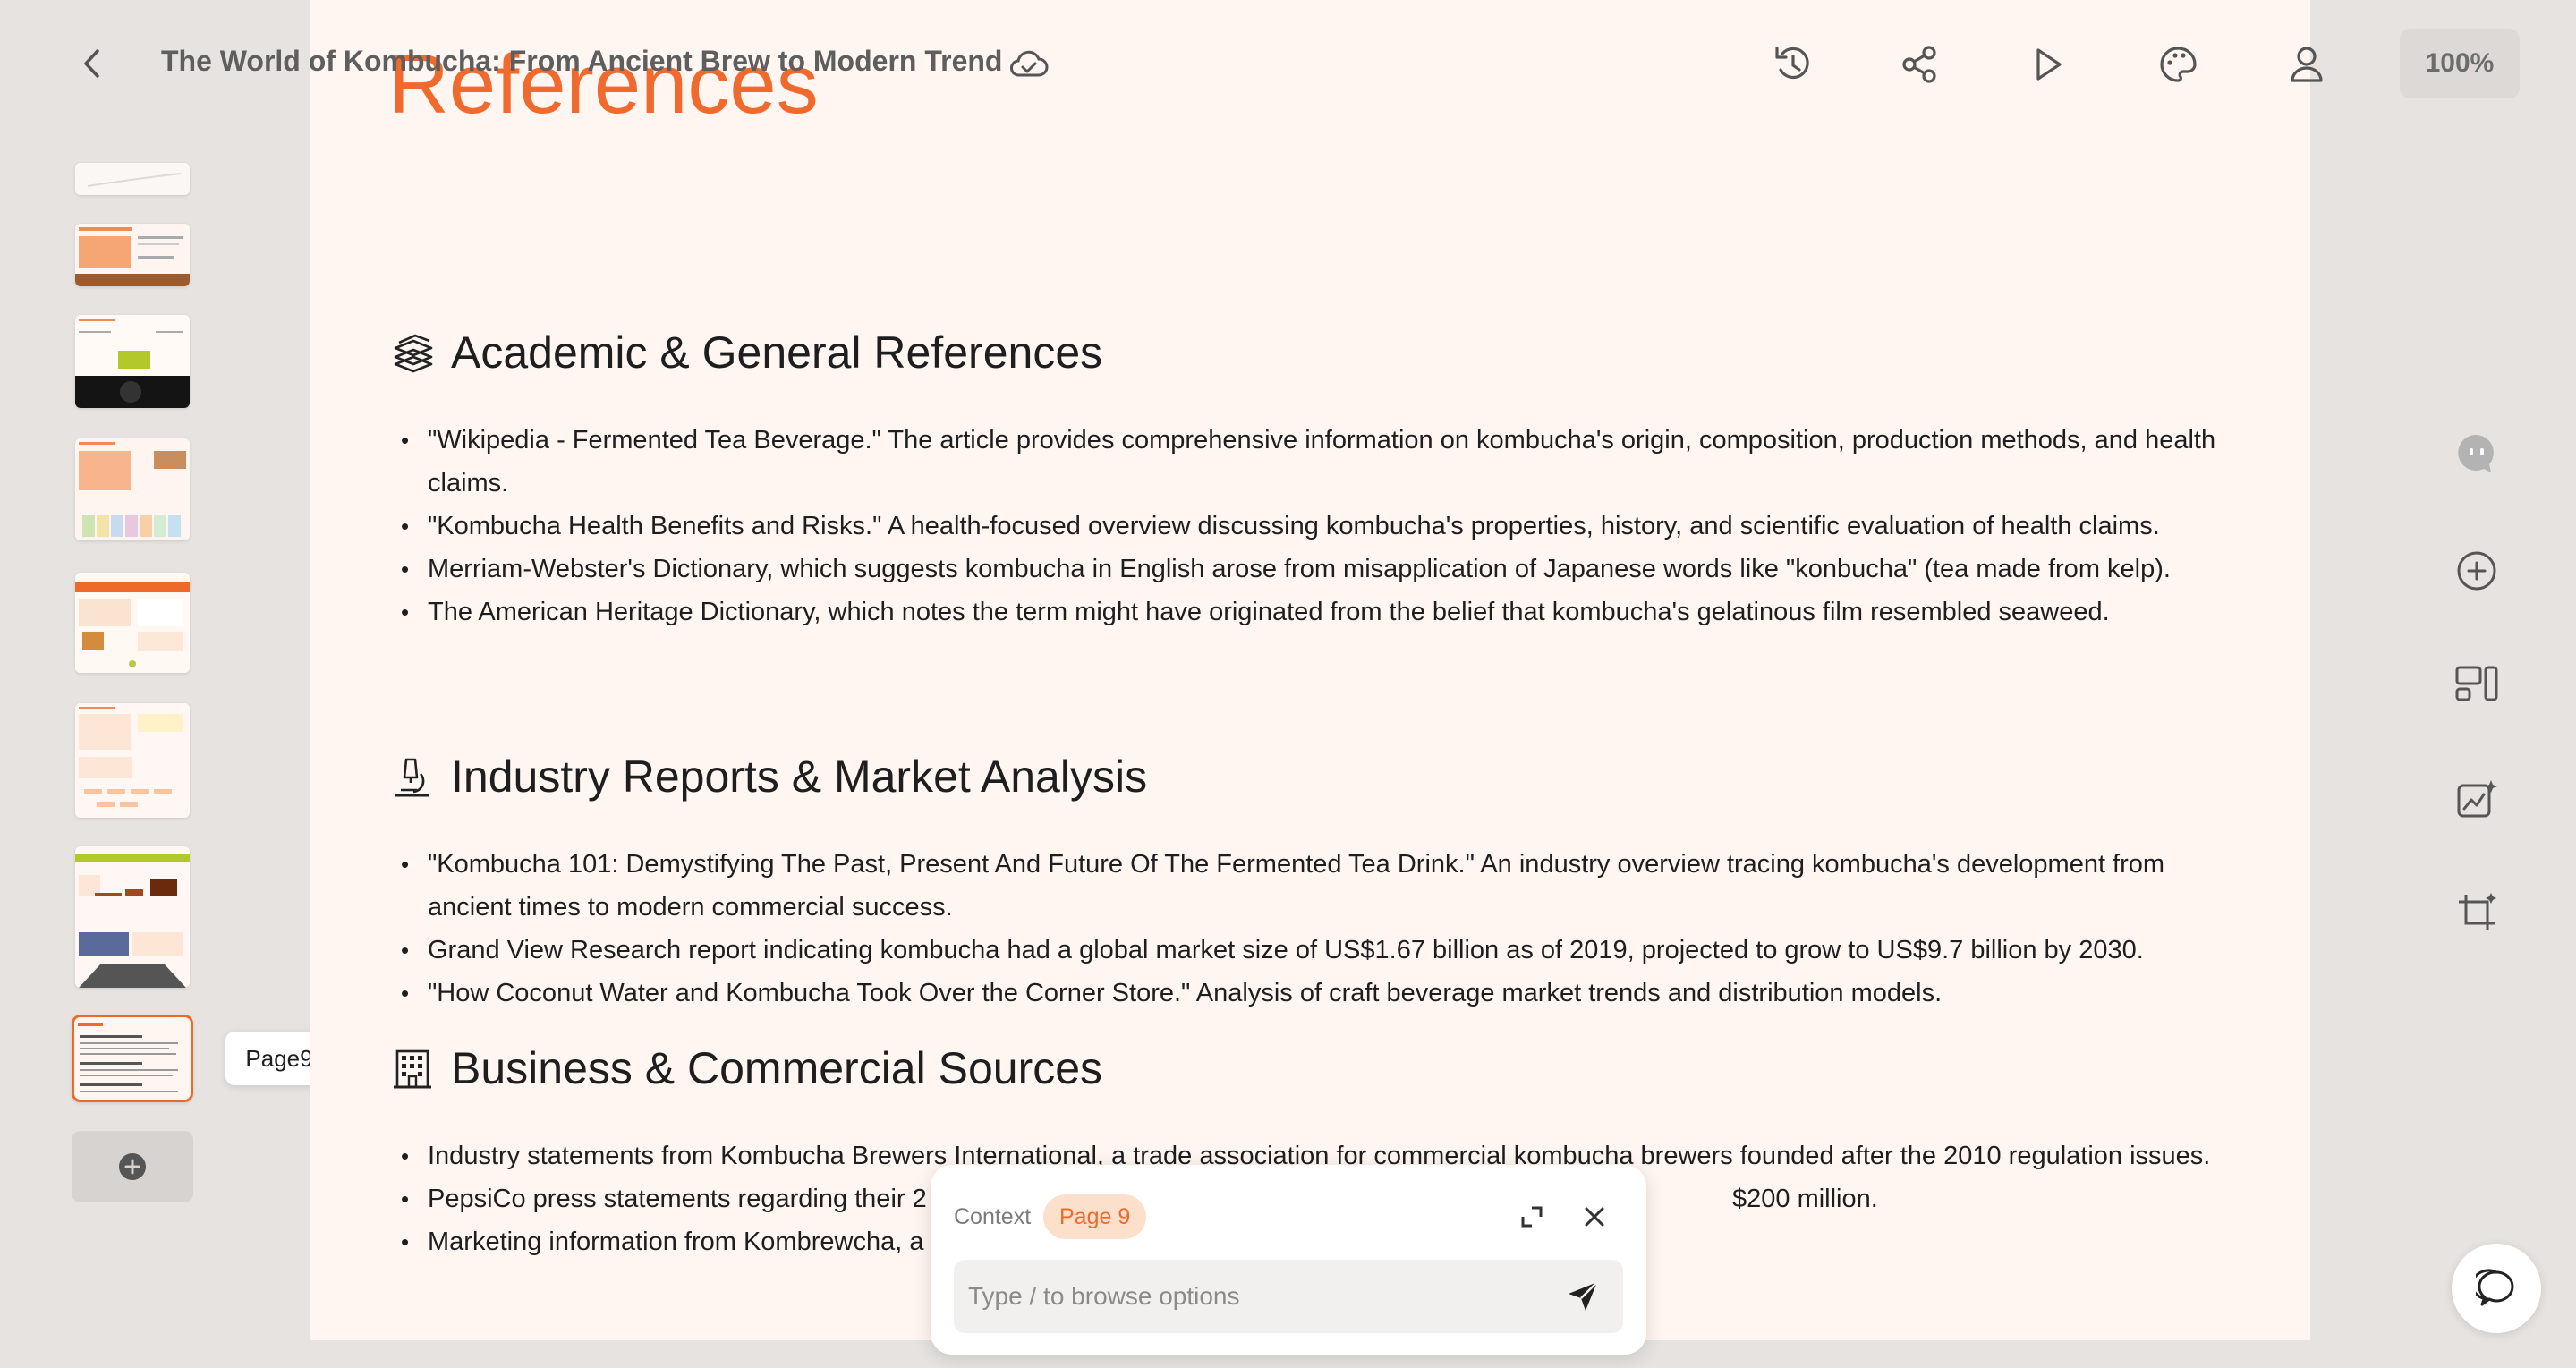 The width and height of the screenshot is (2576, 1368). What do you see at coordinates (132, 255) in the screenshot?
I see `slide-thumbnail-page3` at bounding box center [132, 255].